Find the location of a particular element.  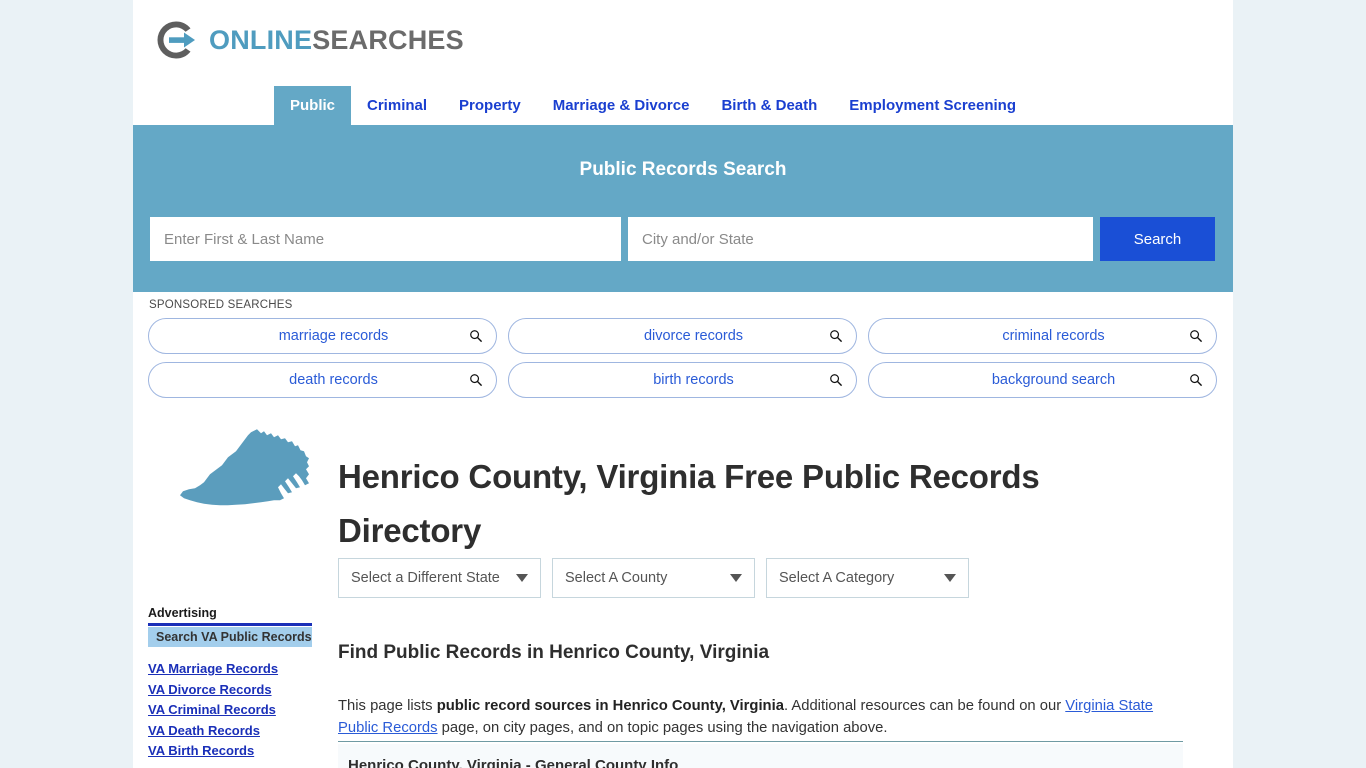

search-va-public-records-box: Search VA Public Records is located at coordinates (230, 637).